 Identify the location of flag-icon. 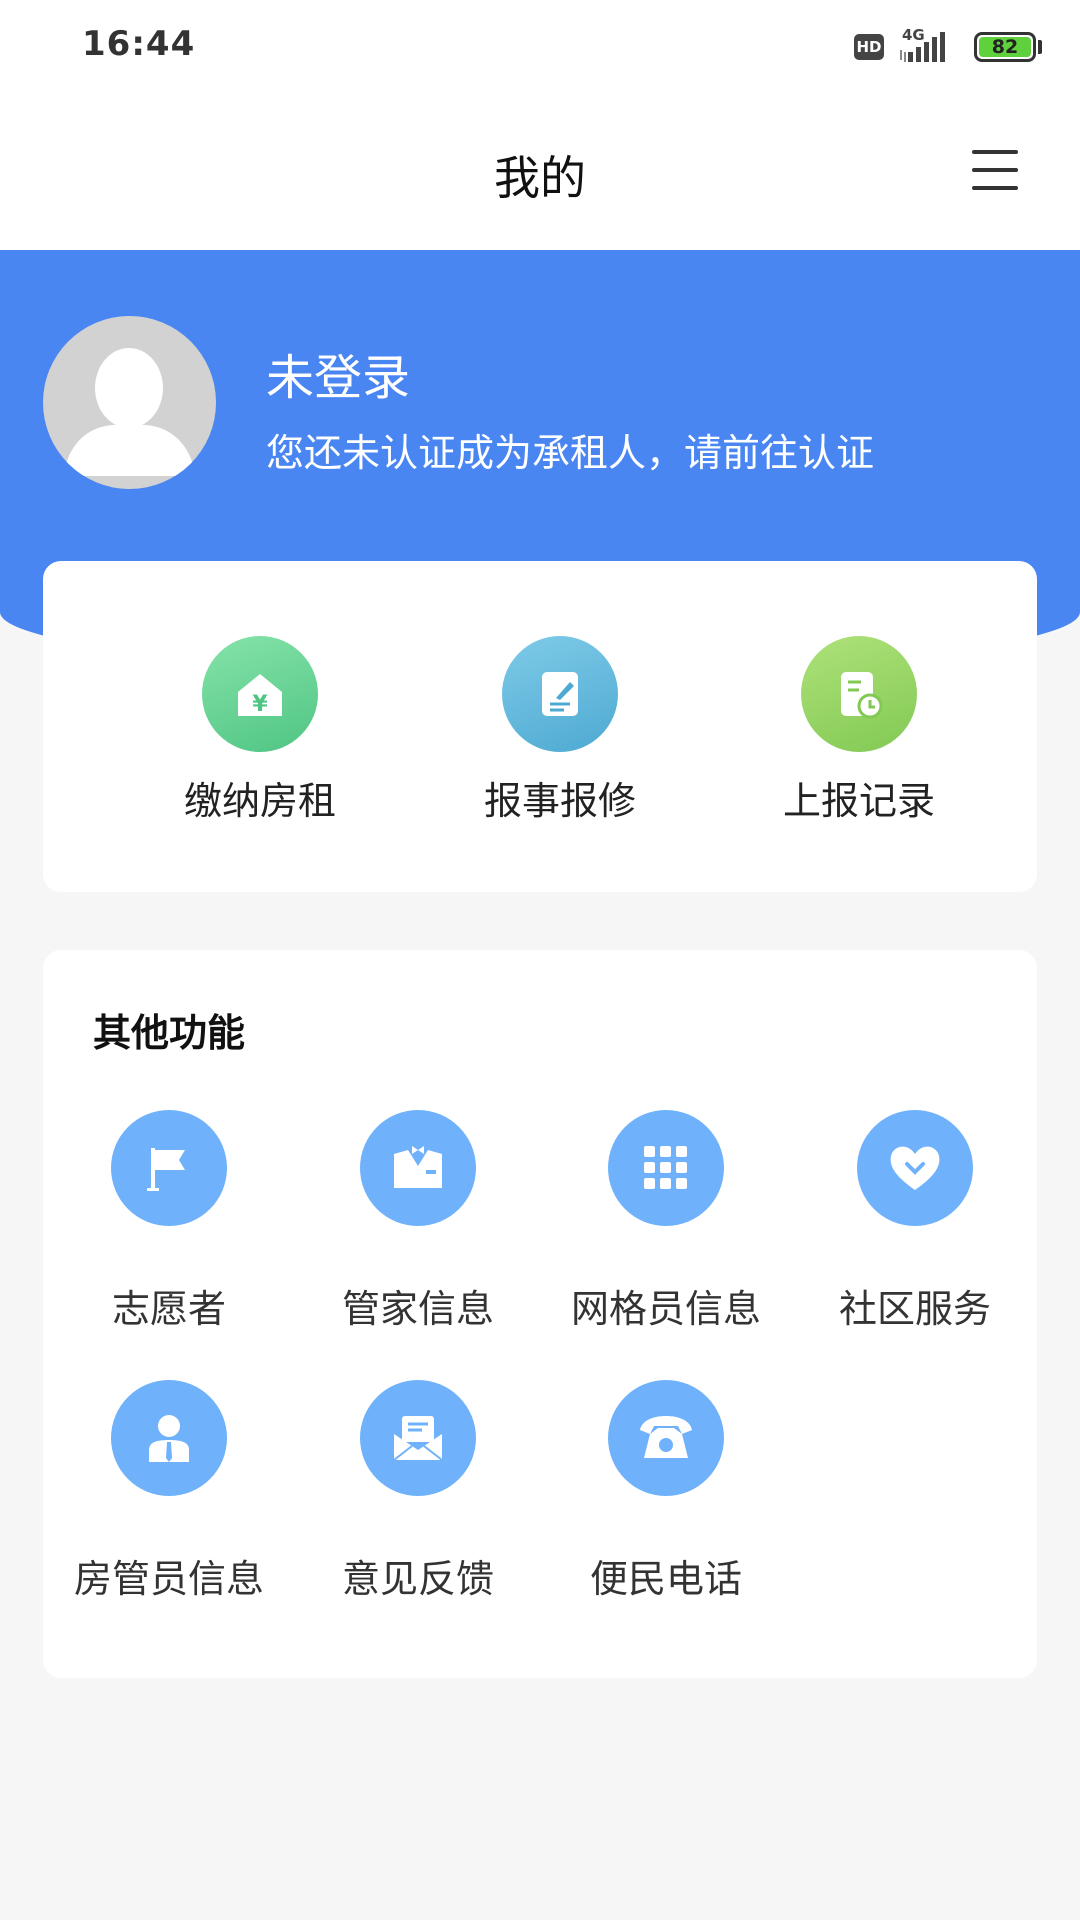
(169, 1168).